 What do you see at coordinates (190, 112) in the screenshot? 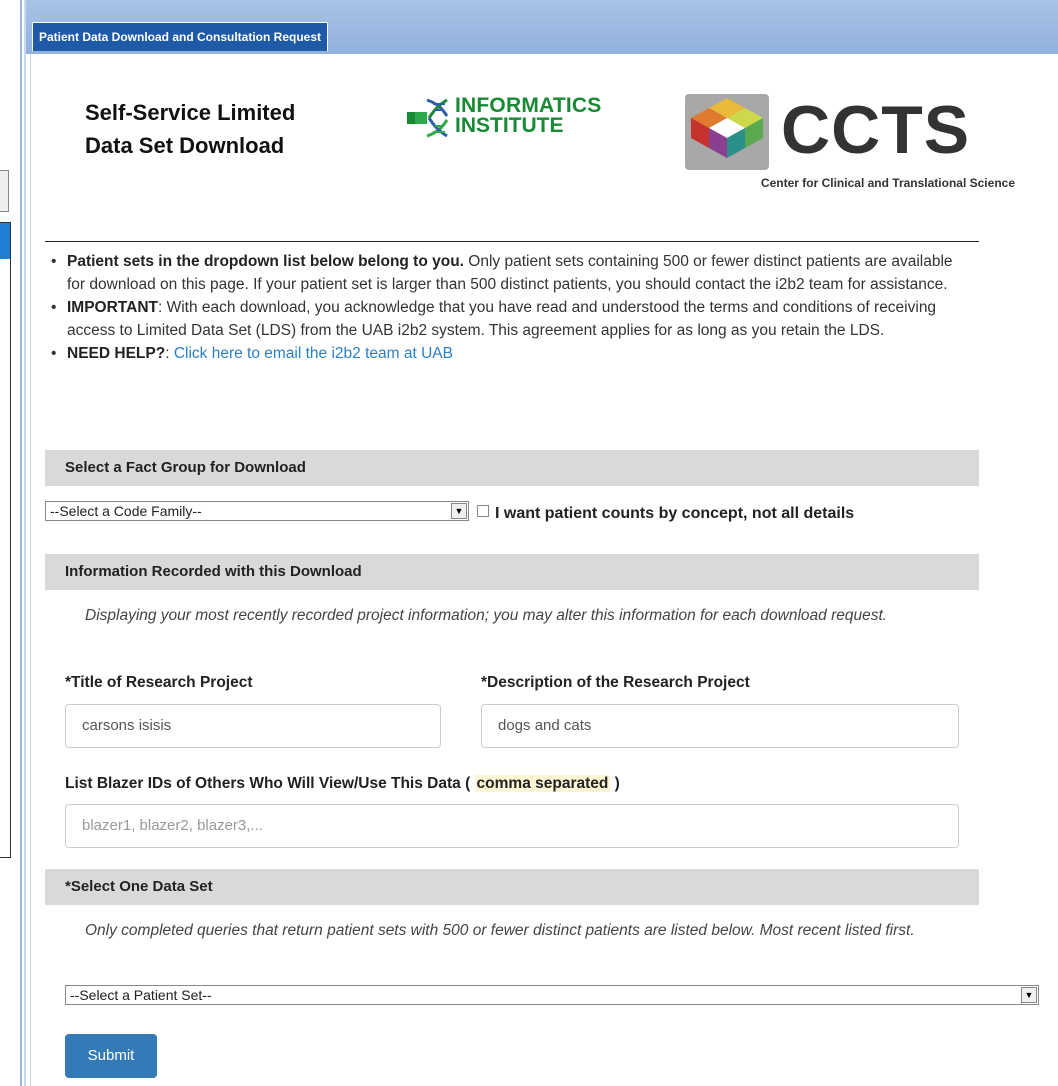
I see `page-title-line1: Self-Service Limited` at bounding box center [190, 112].